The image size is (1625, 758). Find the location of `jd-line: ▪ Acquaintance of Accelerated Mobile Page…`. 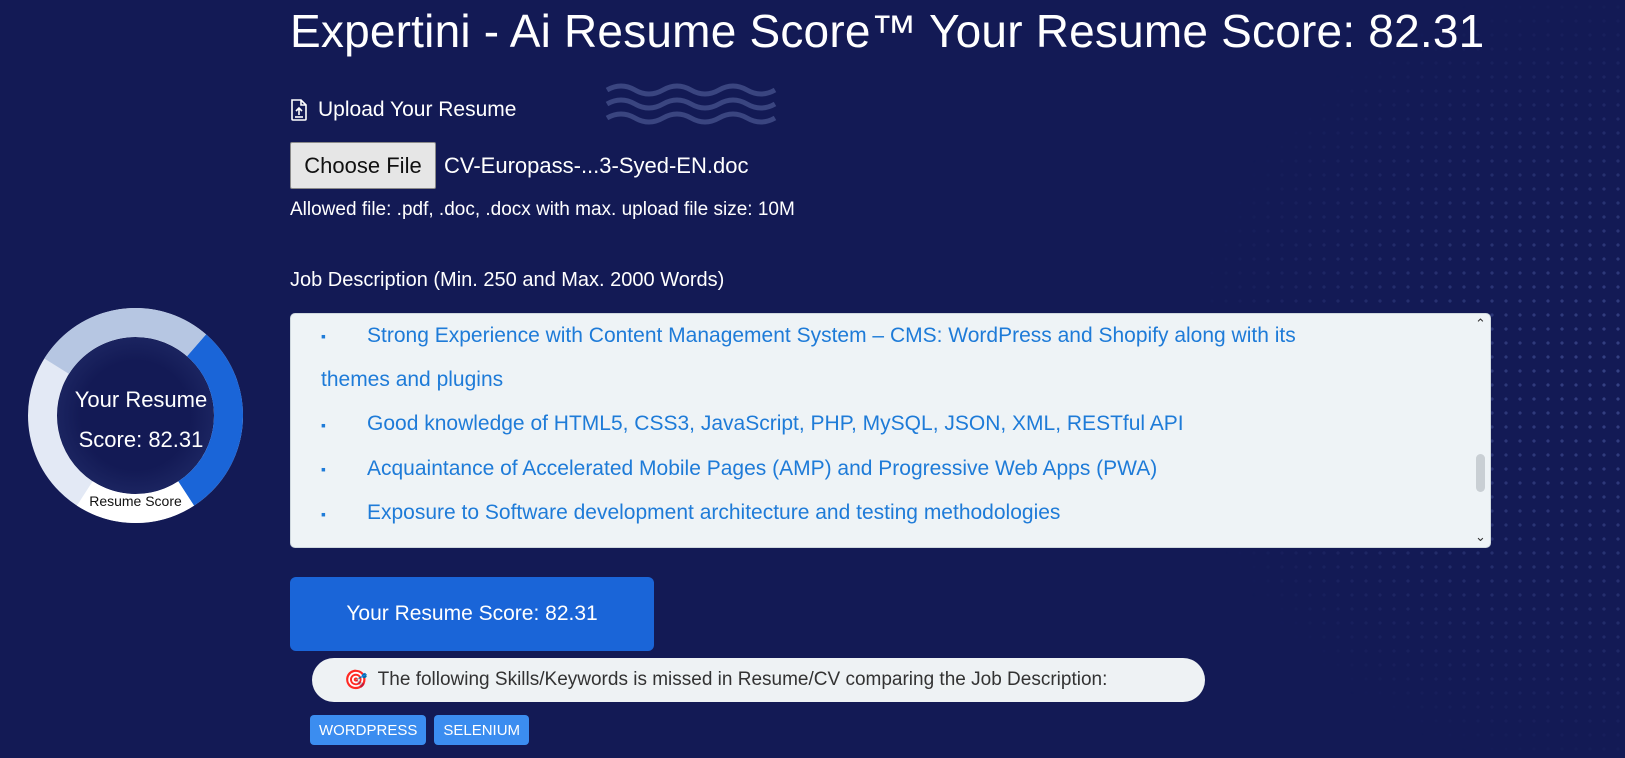

jd-line: ▪ Acquaintance of Accelerated Mobile Page… is located at coordinates (890, 469).